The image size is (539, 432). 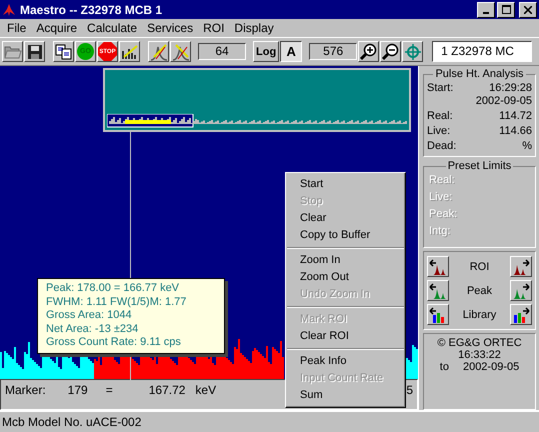 What do you see at coordinates (482, 51) in the screenshot?
I see `detector-field: 1 Z32978 MC` at bounding box center [482, 51].